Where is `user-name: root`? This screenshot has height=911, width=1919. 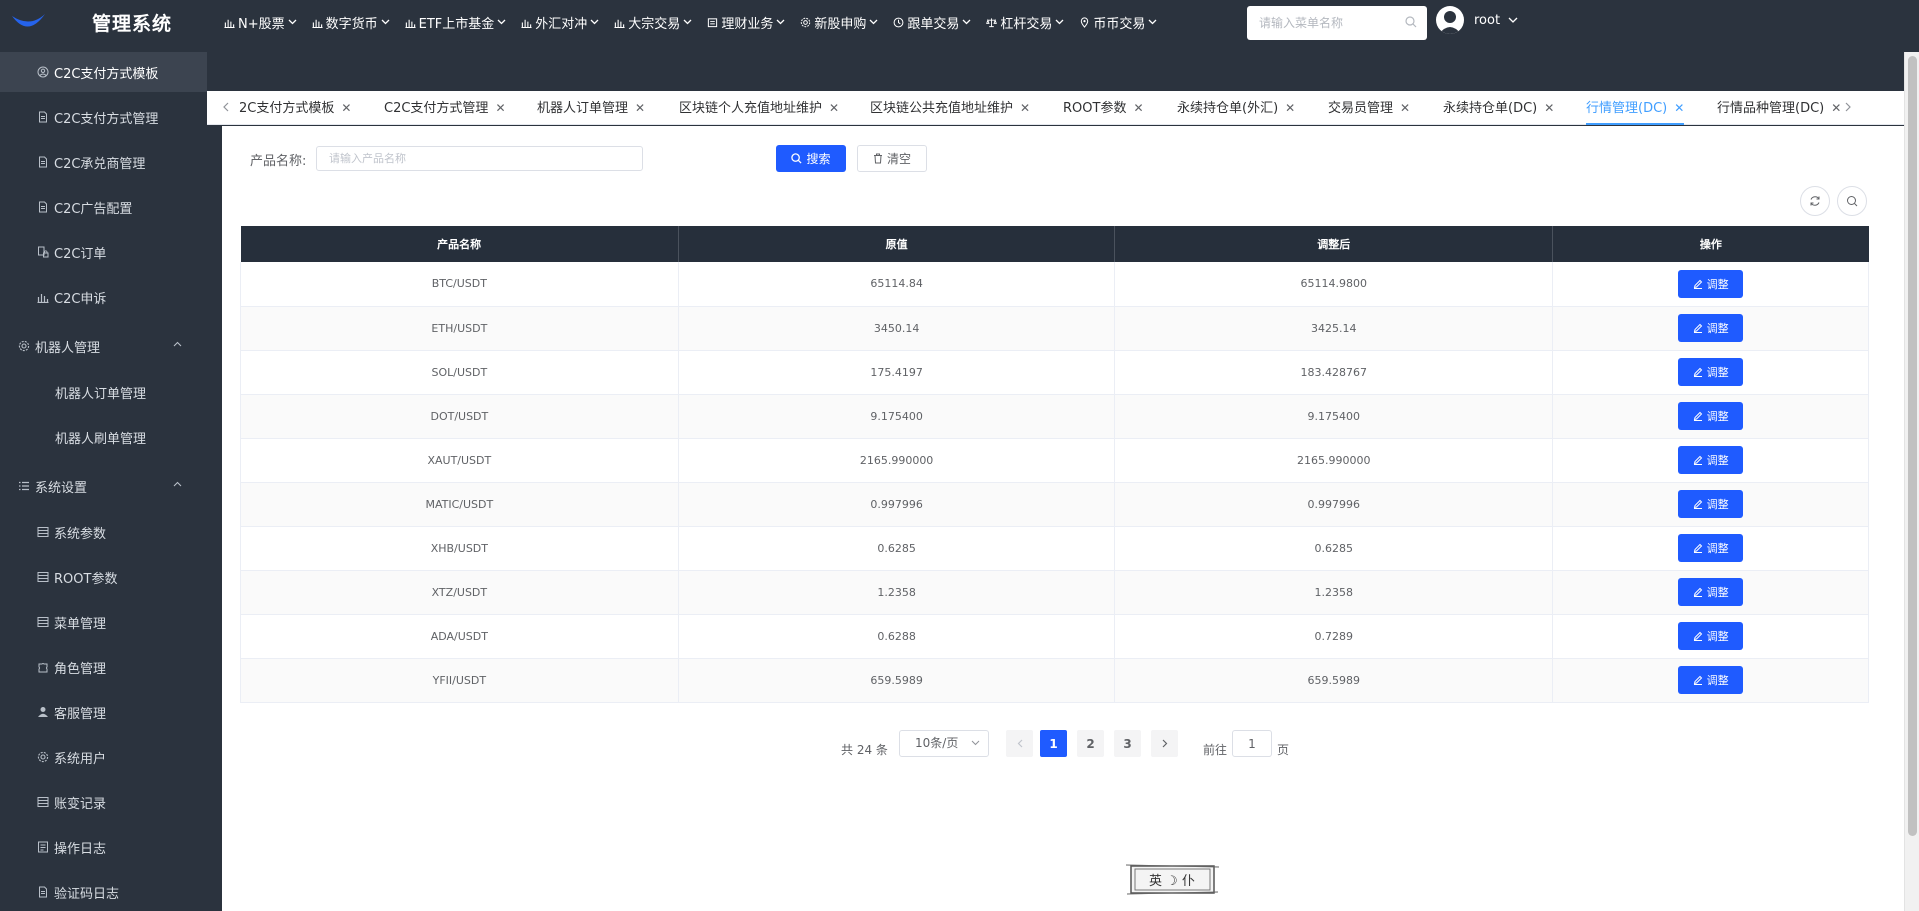
user-name: root is located at coordinates (1487, 20).